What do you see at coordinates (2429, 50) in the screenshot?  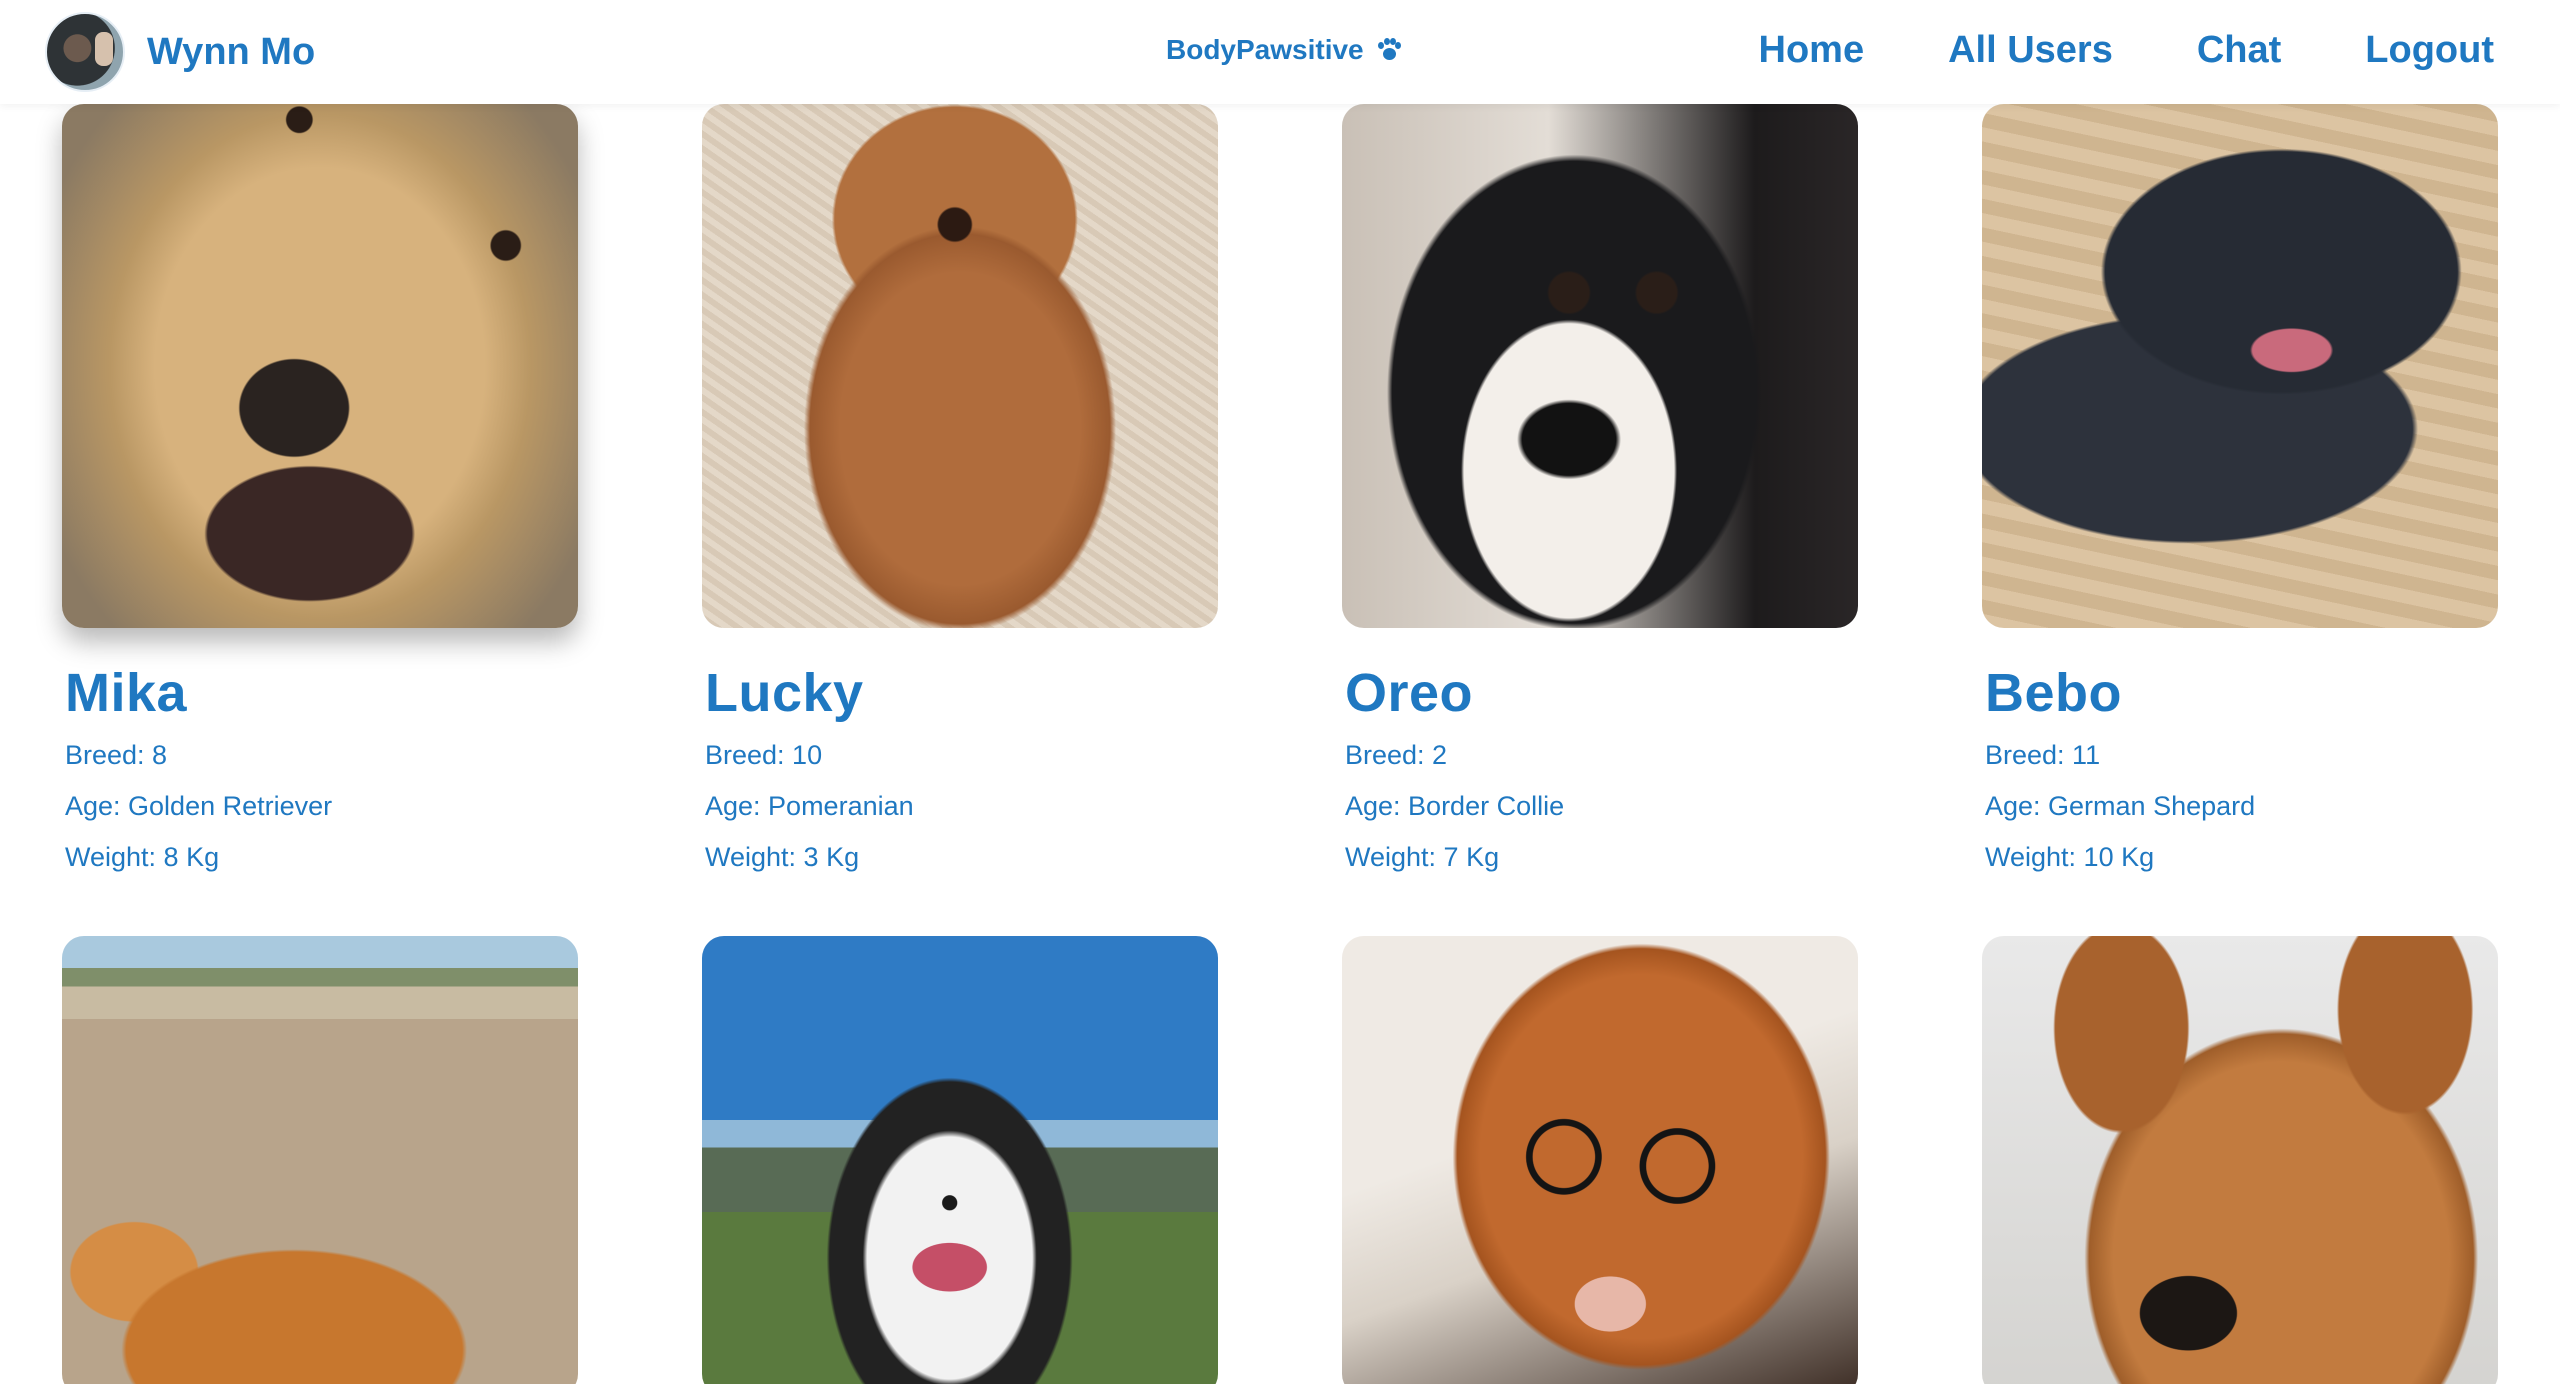 I see `nav-logout: Logout` at bounding box center [2429, 50].